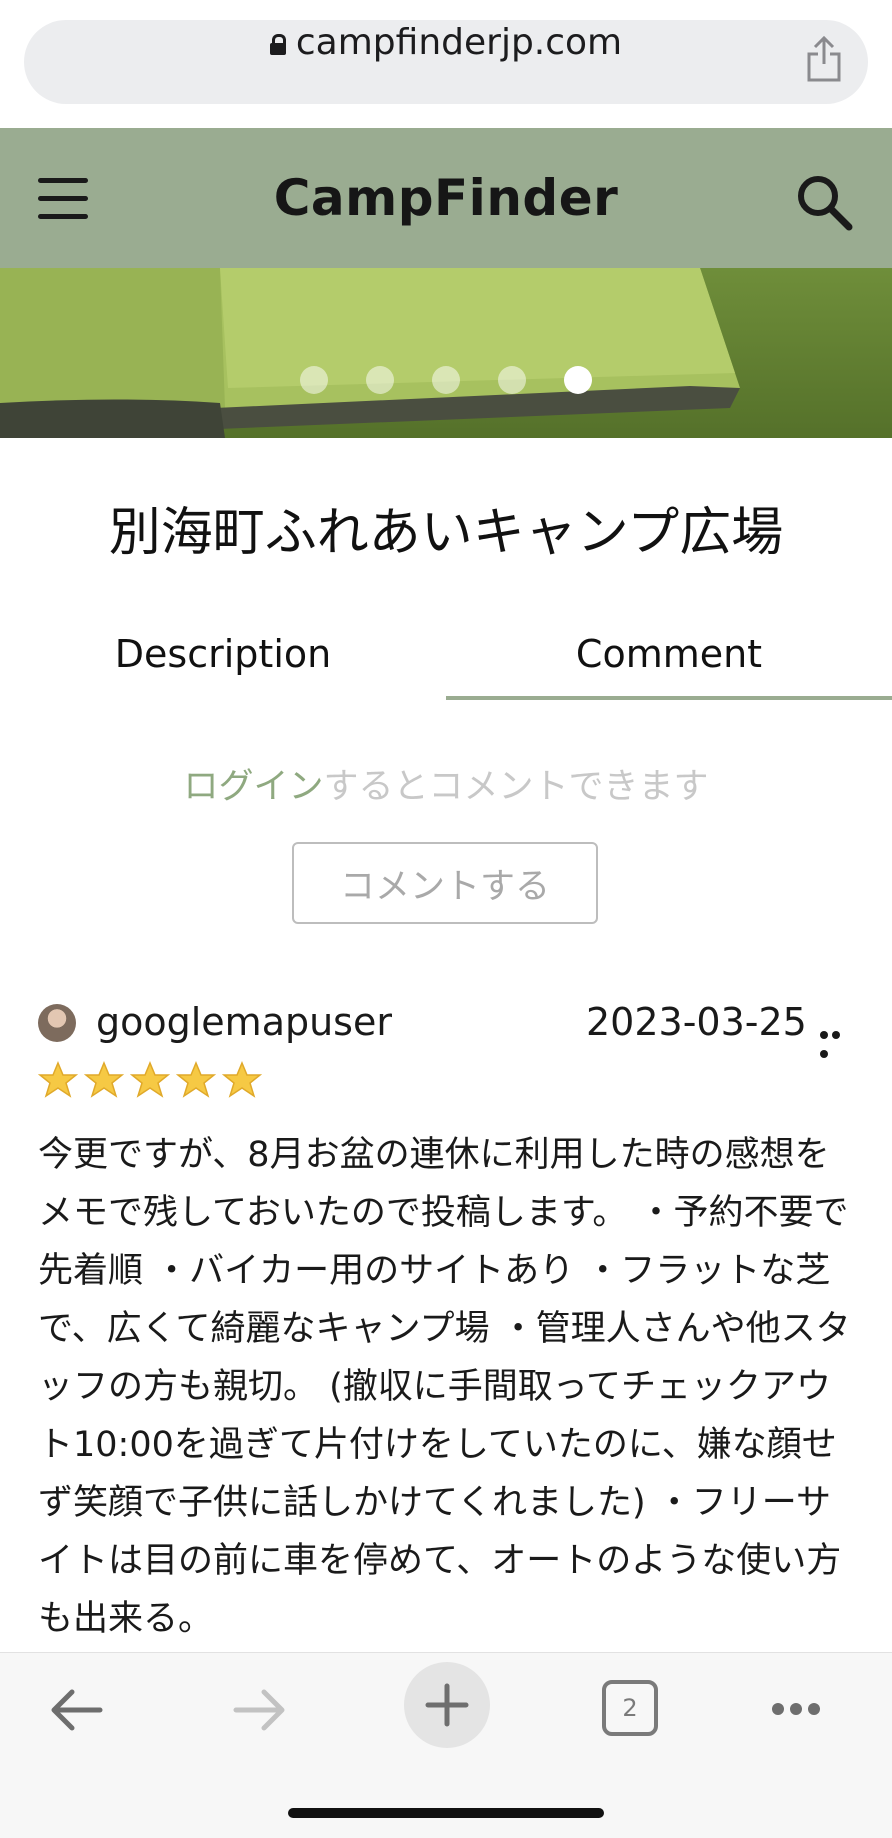 Image resolution: width=892 pixels, height=1838 pixels. I want to click on site-logo: CampFinder, so click(446, 198).